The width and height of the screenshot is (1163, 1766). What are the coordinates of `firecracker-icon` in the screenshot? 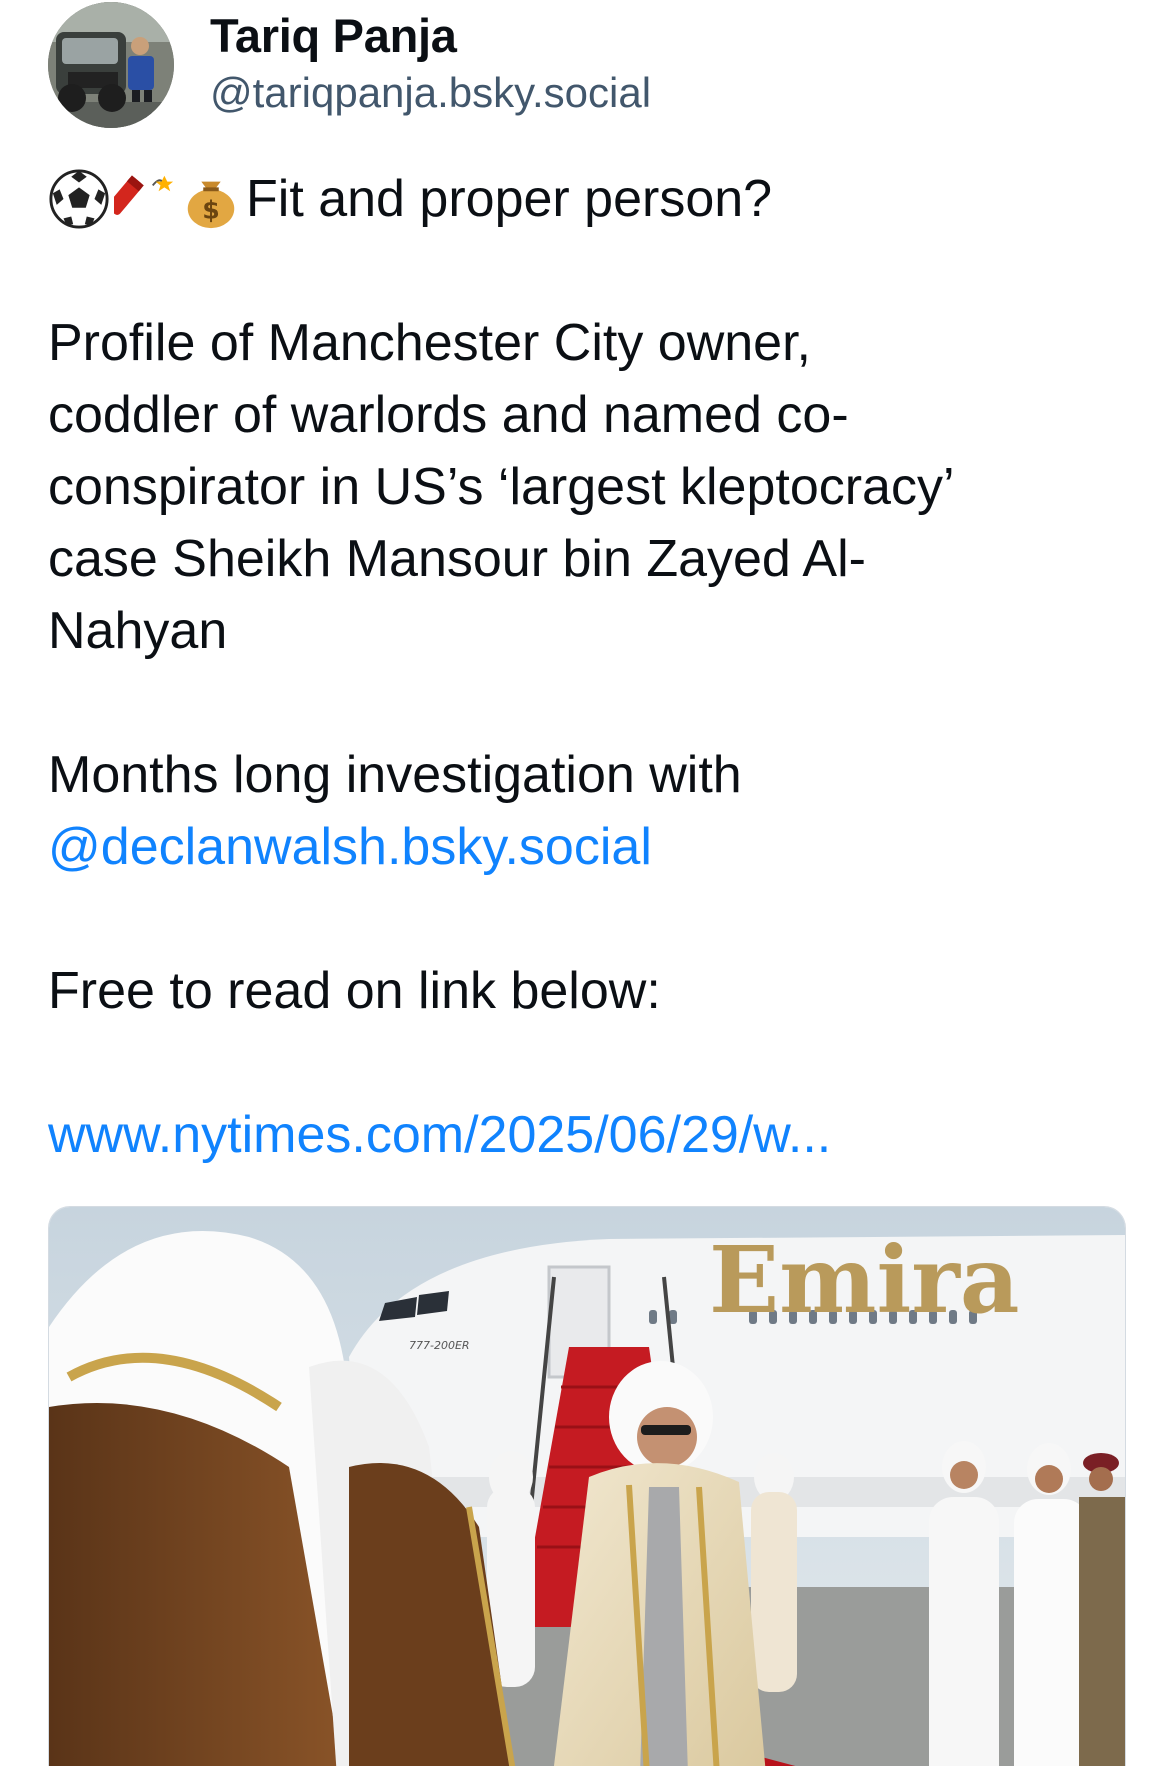 It's located at (144, 195).